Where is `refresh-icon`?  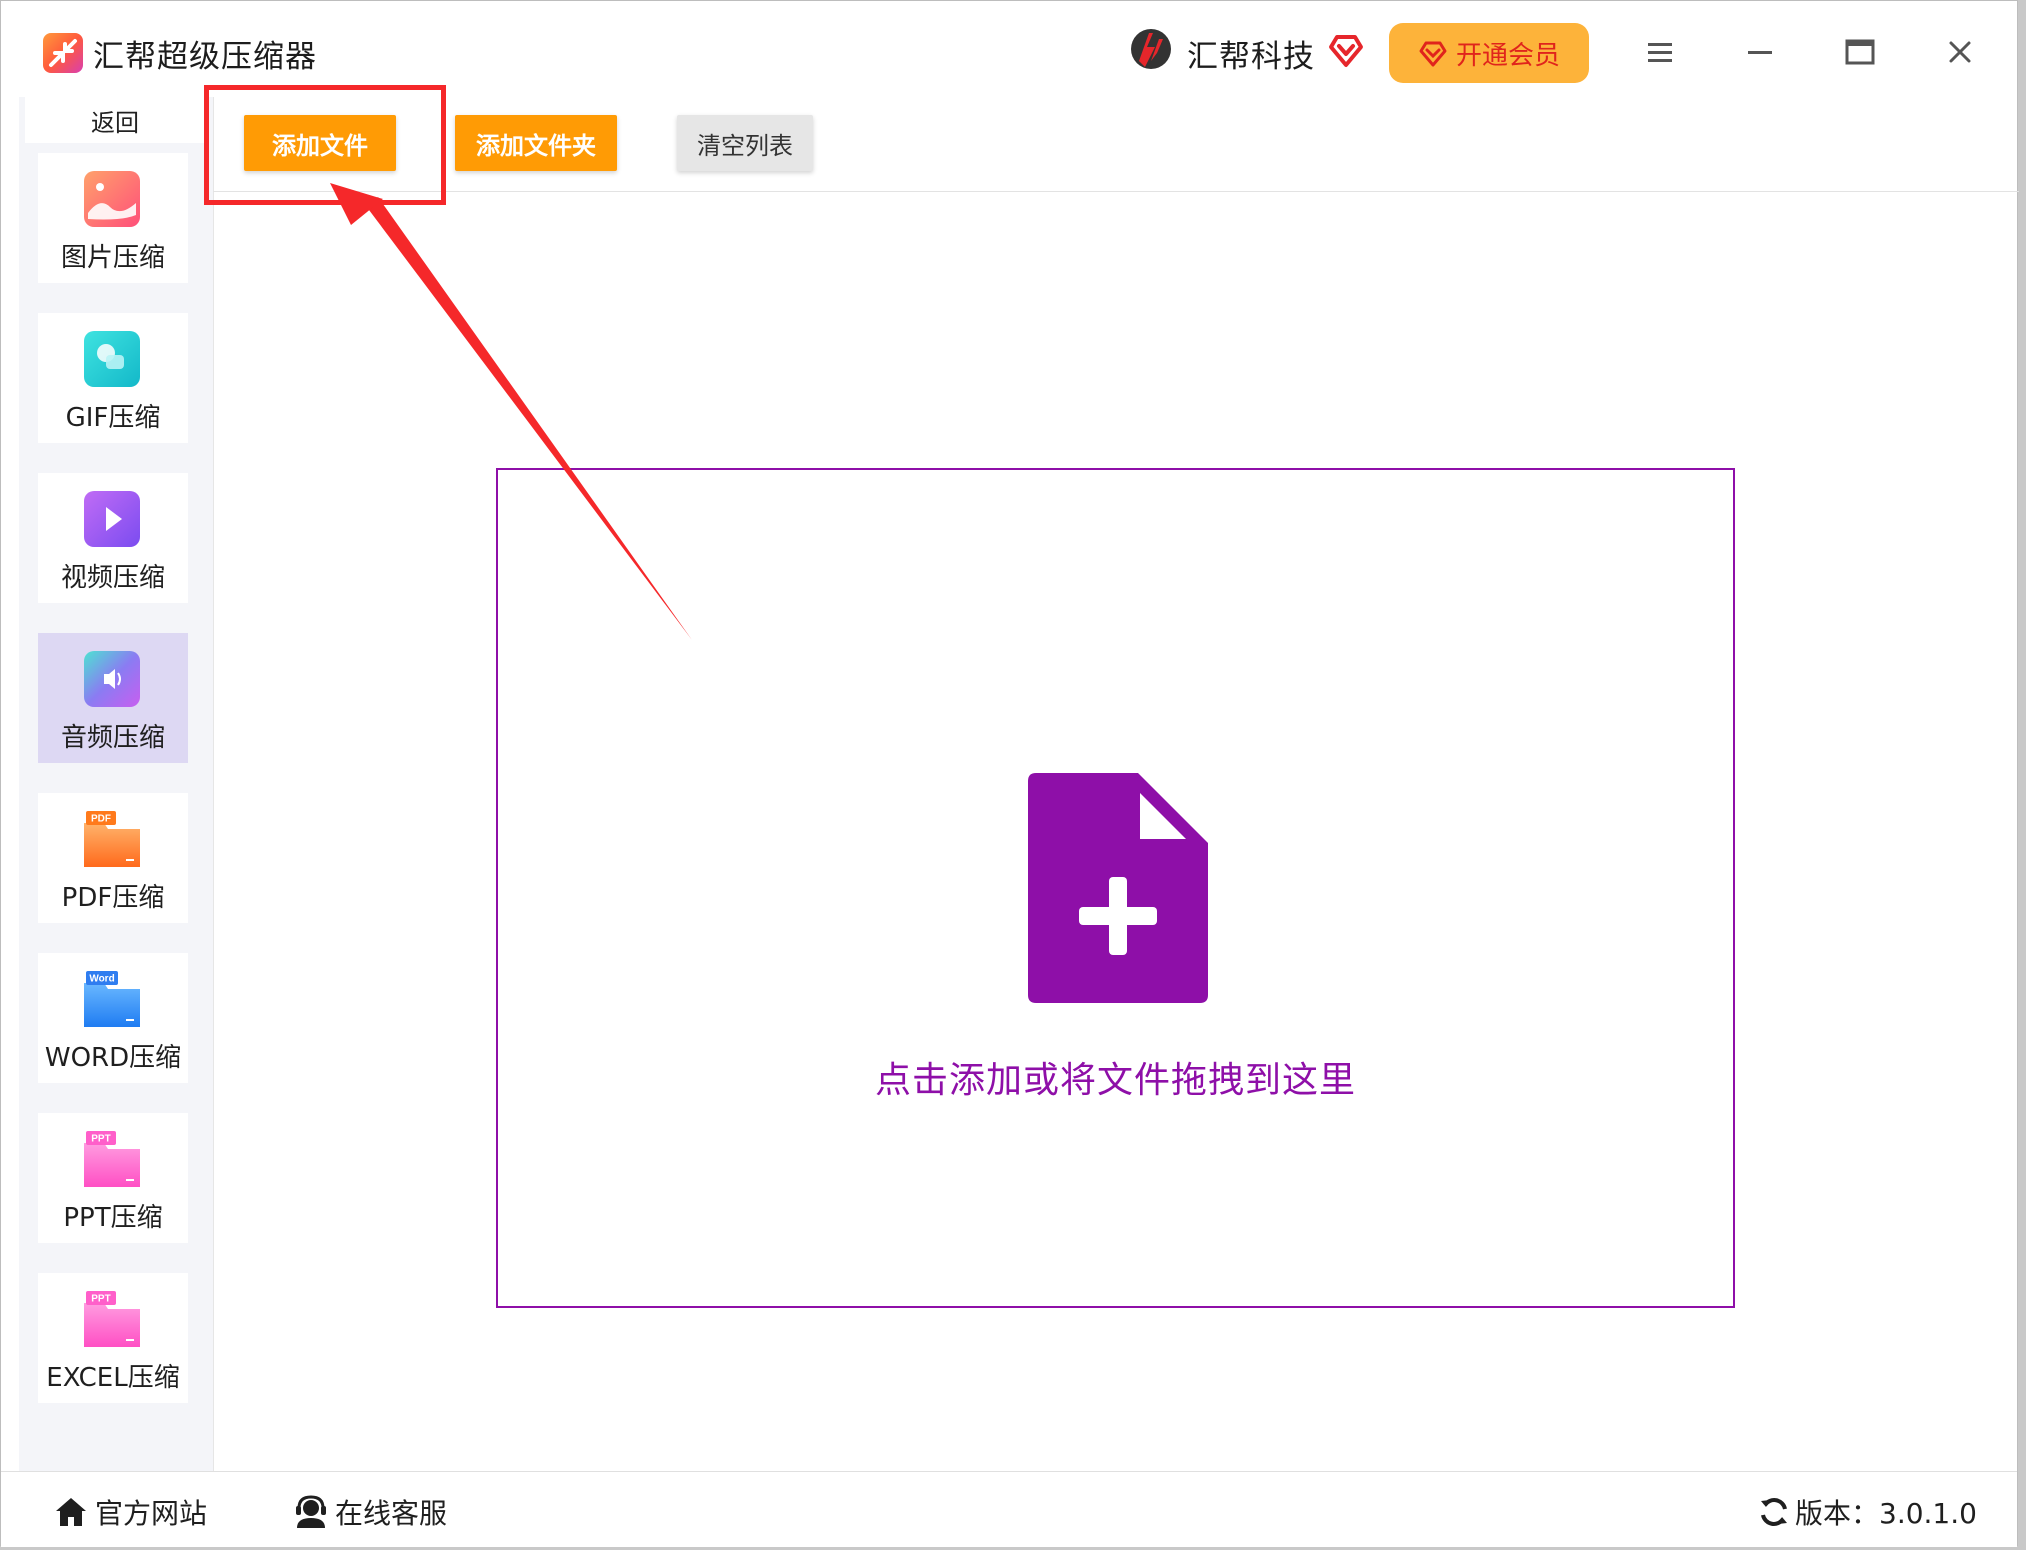 refresh-icon is located at coordinates (1774, 1512).